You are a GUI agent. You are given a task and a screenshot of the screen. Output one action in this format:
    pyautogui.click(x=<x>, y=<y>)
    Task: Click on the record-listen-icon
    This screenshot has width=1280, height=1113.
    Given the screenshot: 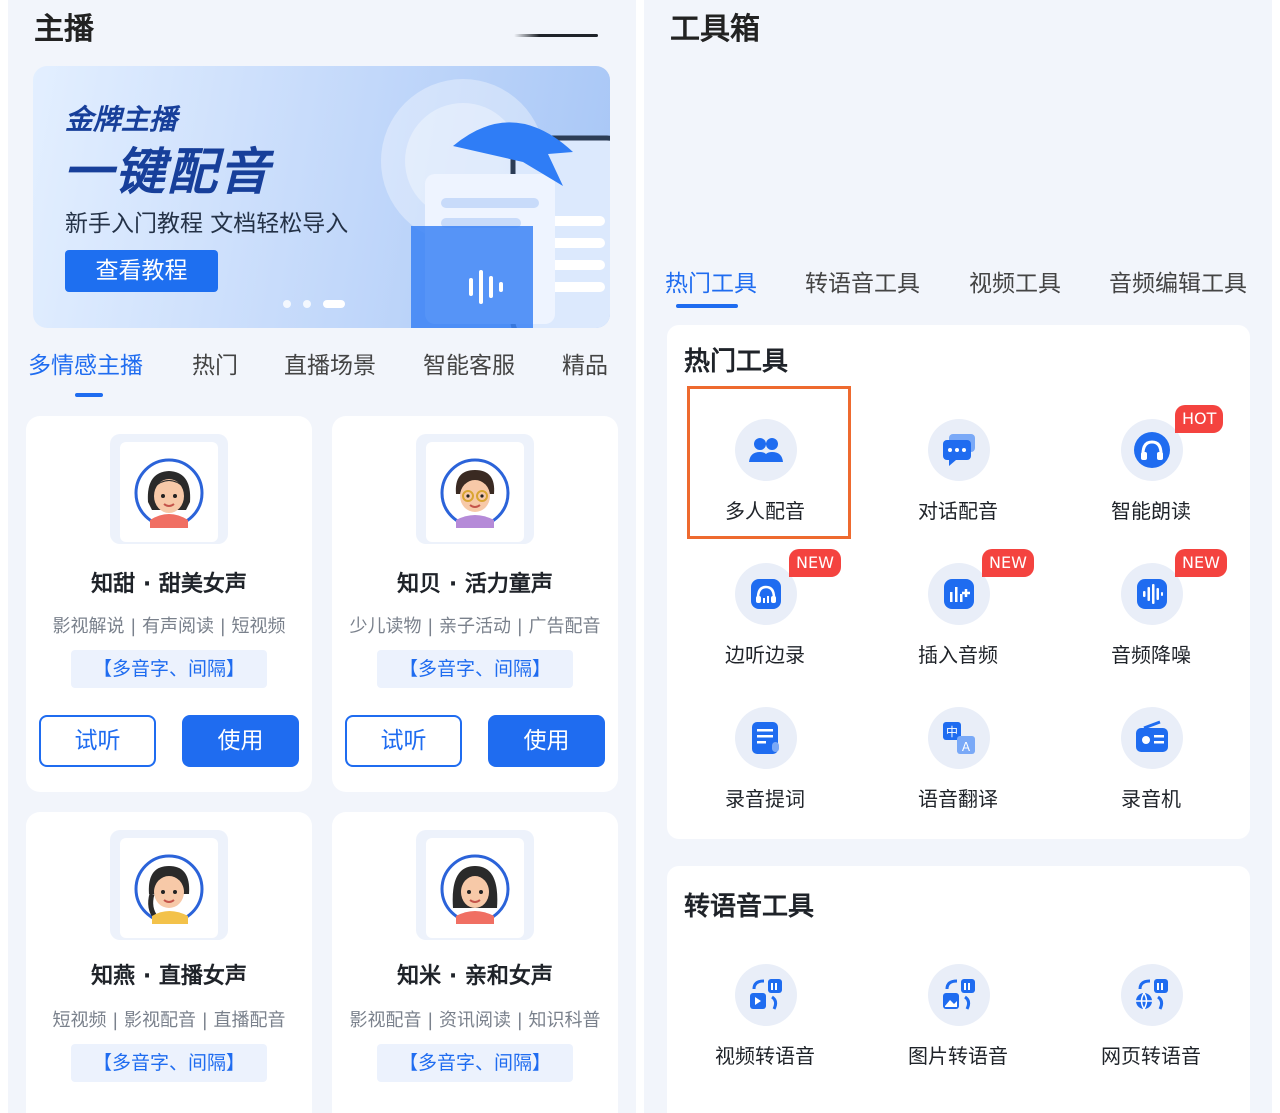 What is the action you would take?
    pyautogui.click(x=766, y=594)
    